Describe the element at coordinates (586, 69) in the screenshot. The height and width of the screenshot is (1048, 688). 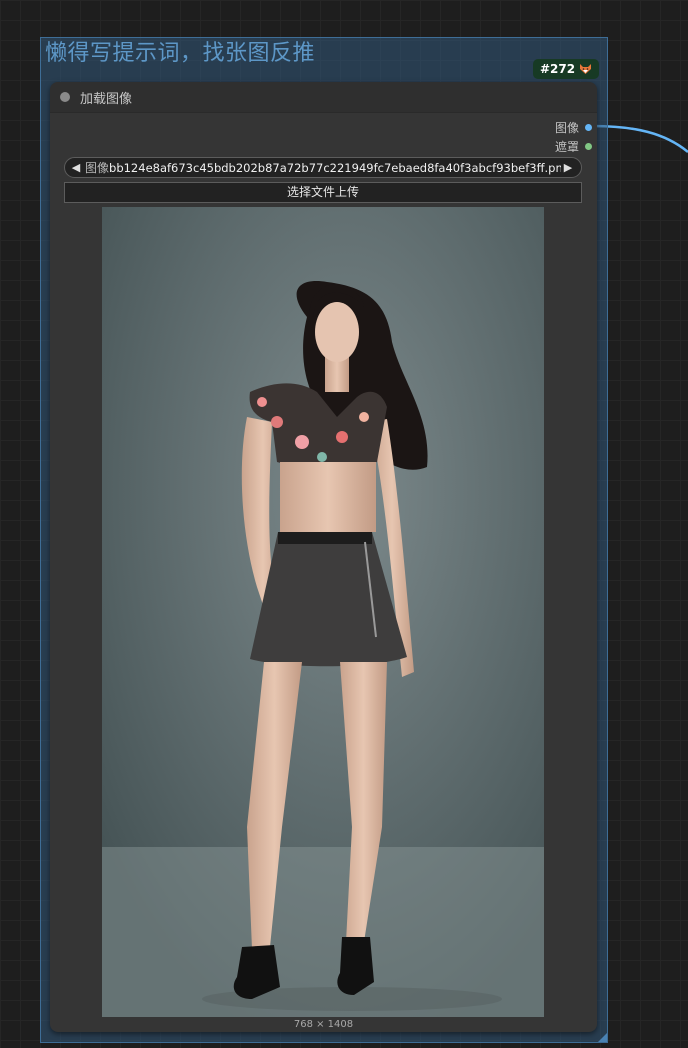
I see `fox-icon` at that location.